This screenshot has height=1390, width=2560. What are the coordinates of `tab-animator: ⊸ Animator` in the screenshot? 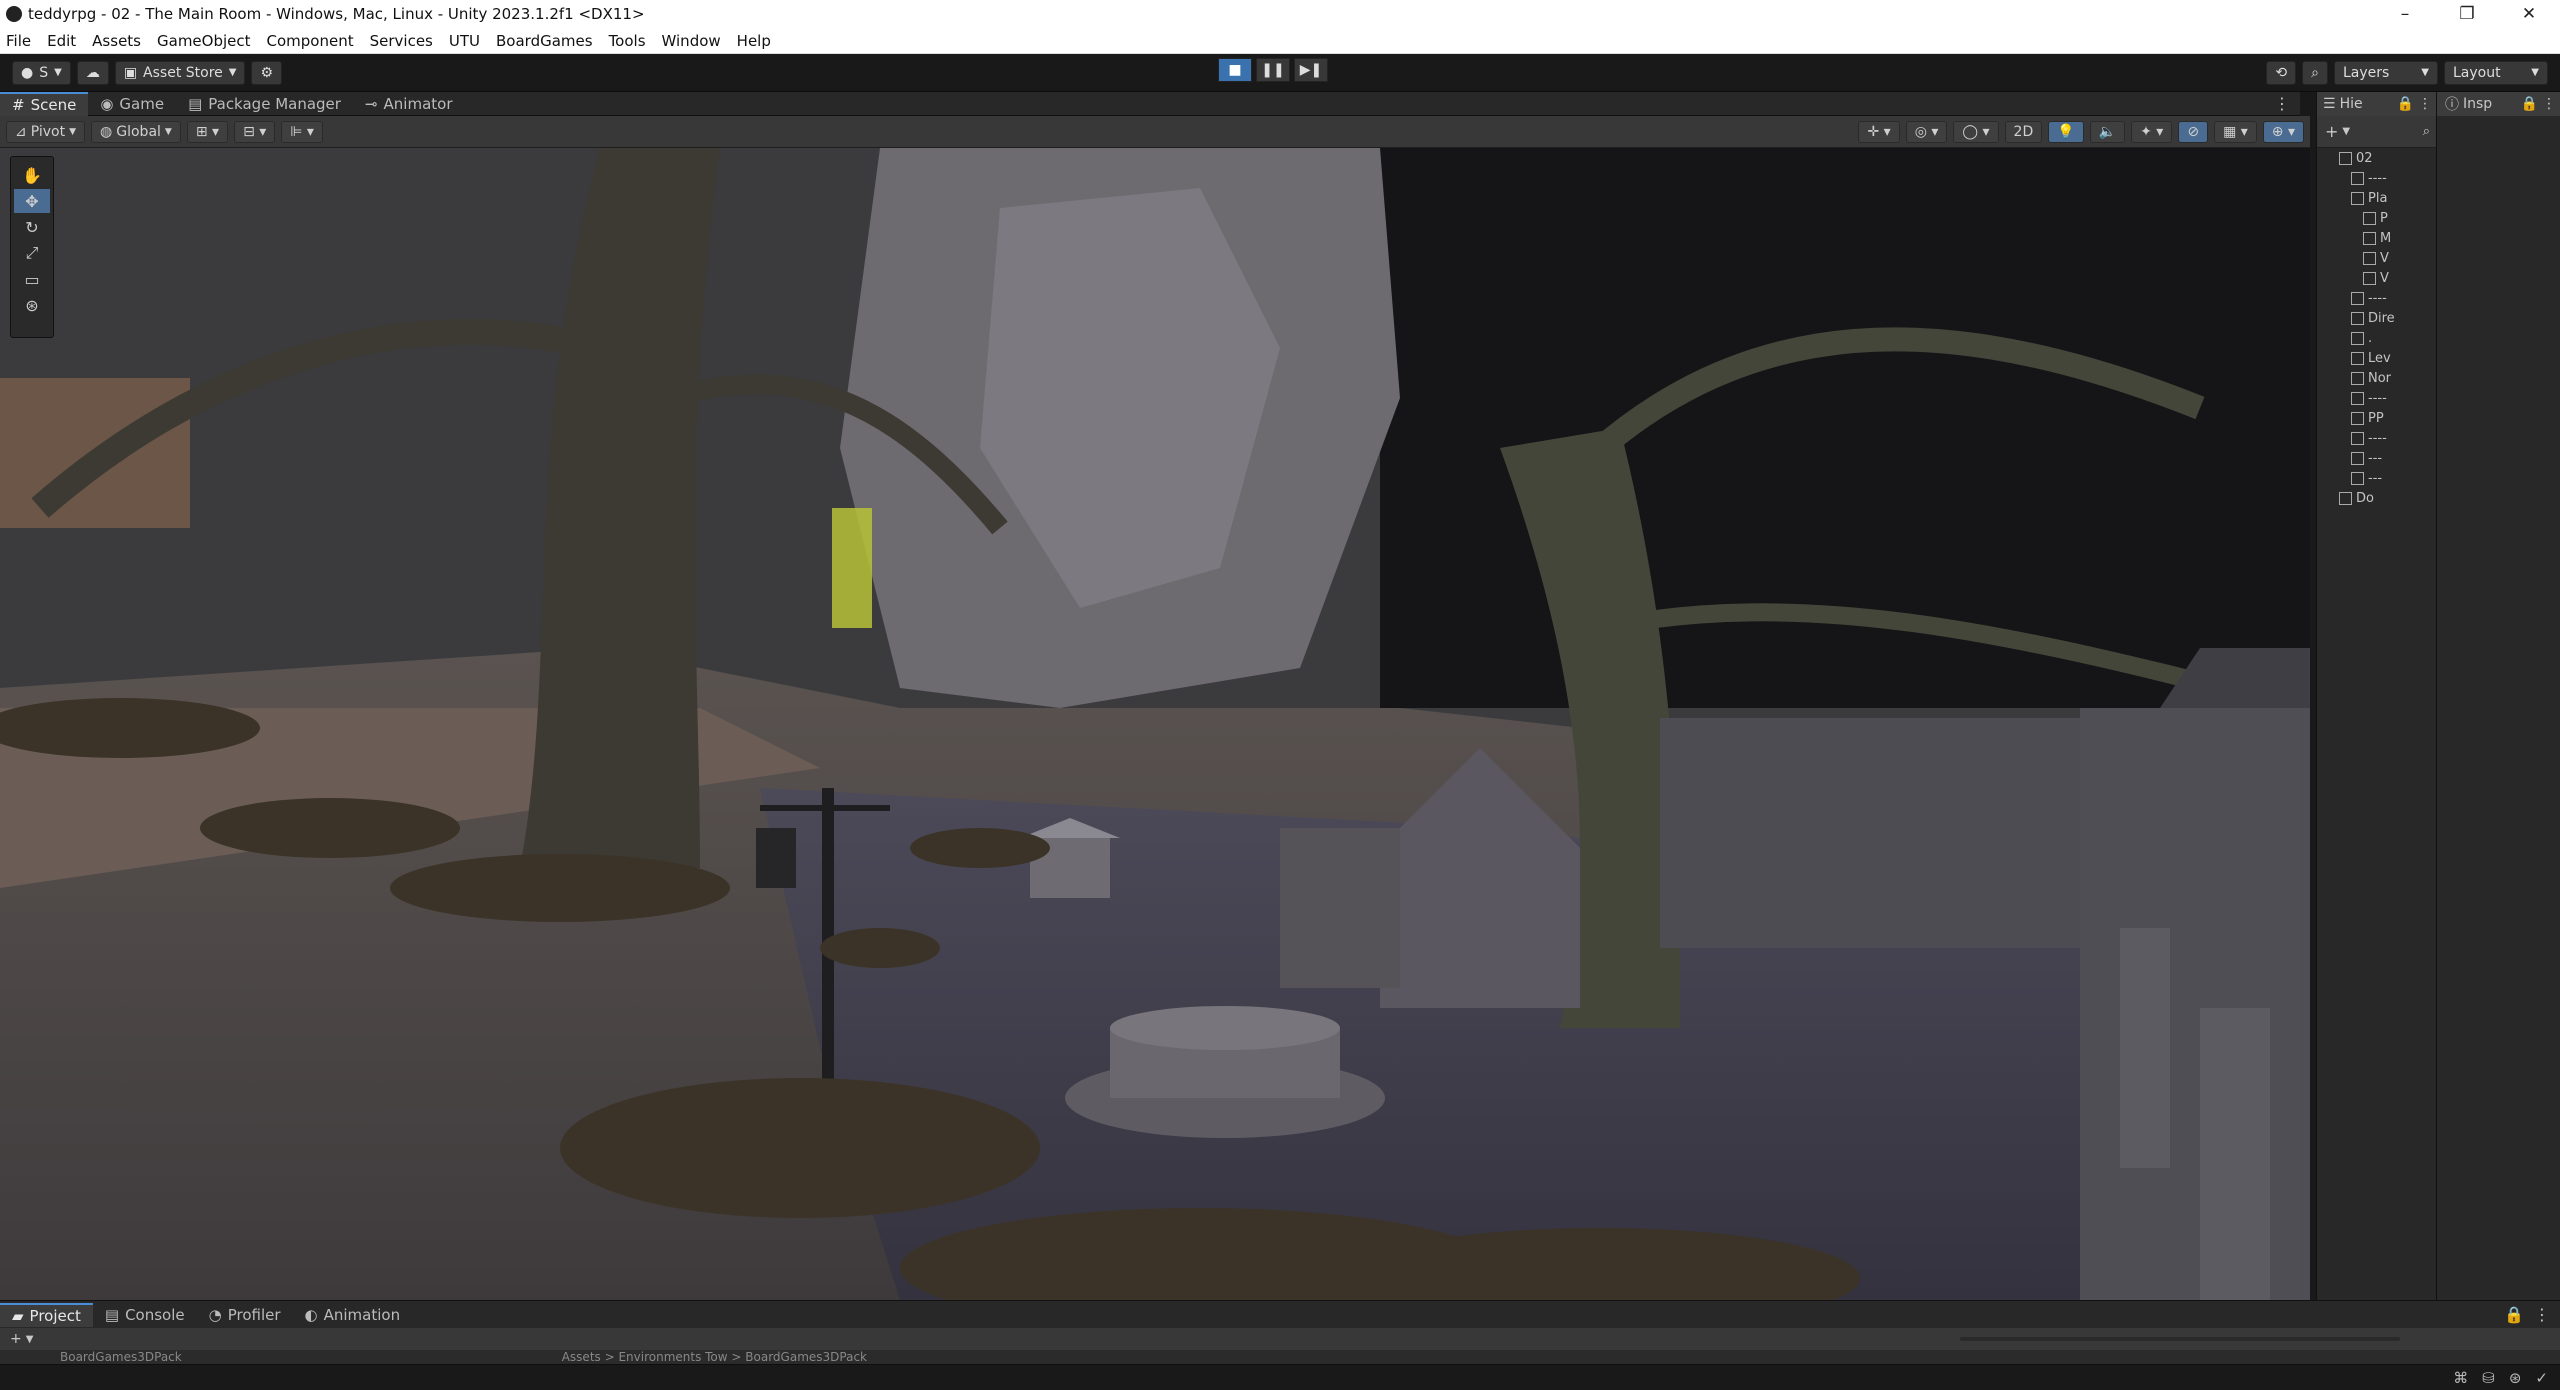 It's located at (409, 104).